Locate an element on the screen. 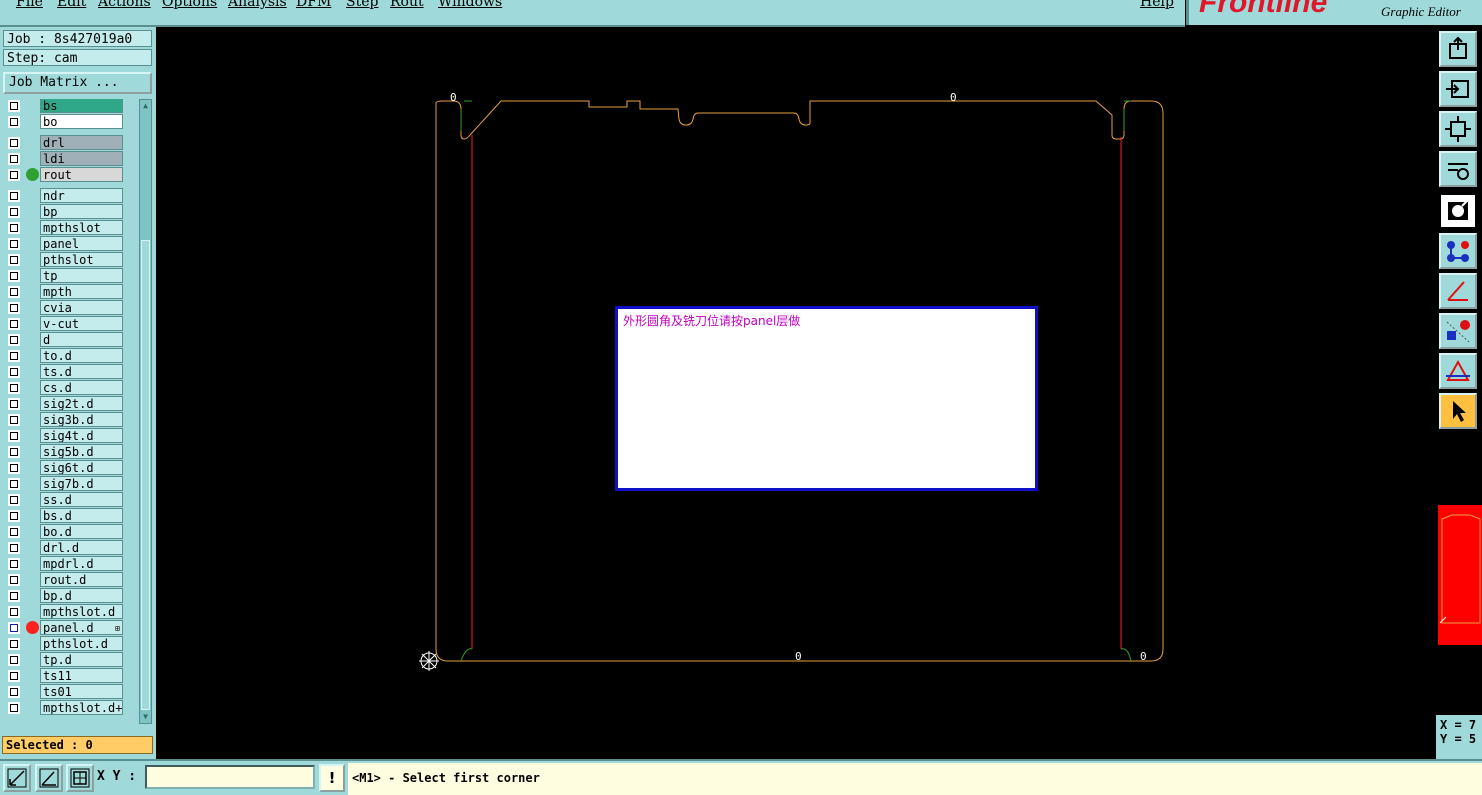 The height and width of the screenshot is (795, 1482). angle-tool-button is located at coordinates (1458, 291).